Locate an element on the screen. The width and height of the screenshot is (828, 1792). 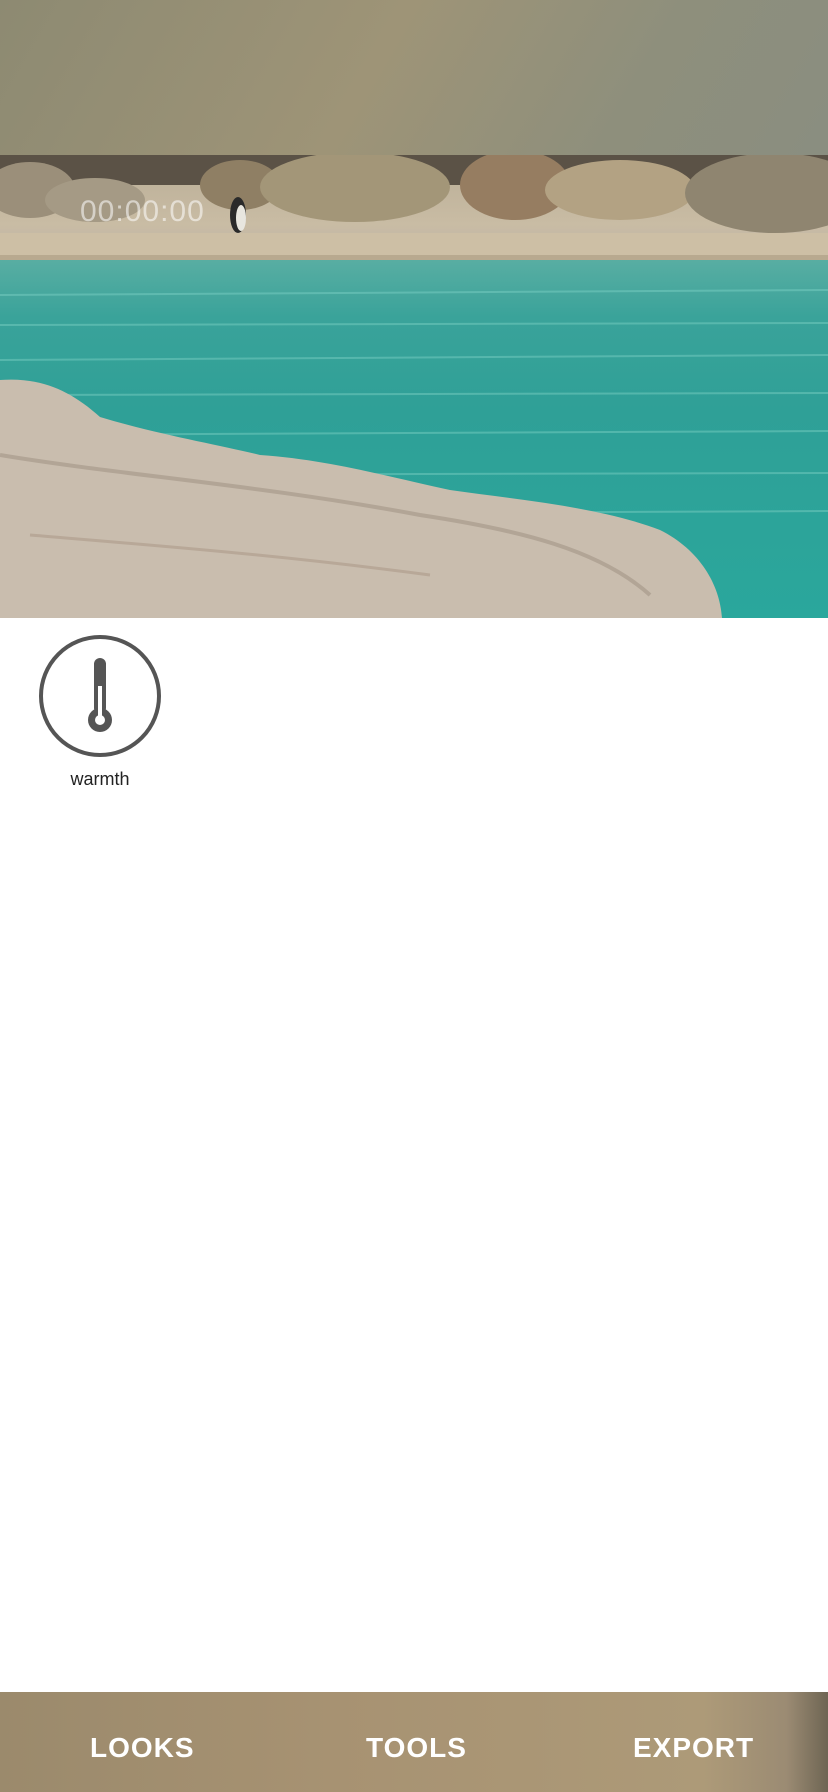
tool-warmth: warmth is located at coordinates (100, 712).